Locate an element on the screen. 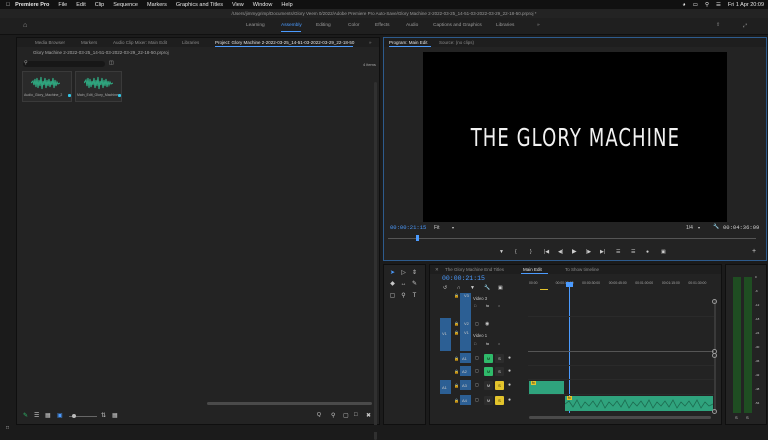 This screenshot has height=440, width=768. tab-program: Program: Main Edit is located at coordinates (408, 42).